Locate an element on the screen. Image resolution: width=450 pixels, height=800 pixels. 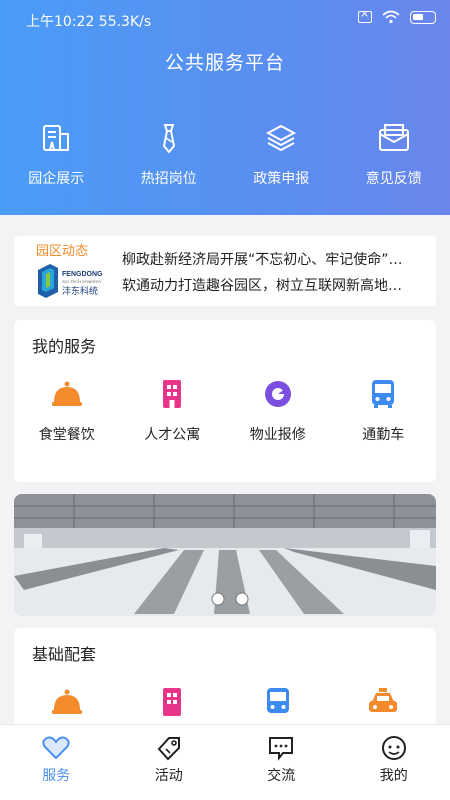
menu-label: 热招岗位 is located at coordinates (168, 179).